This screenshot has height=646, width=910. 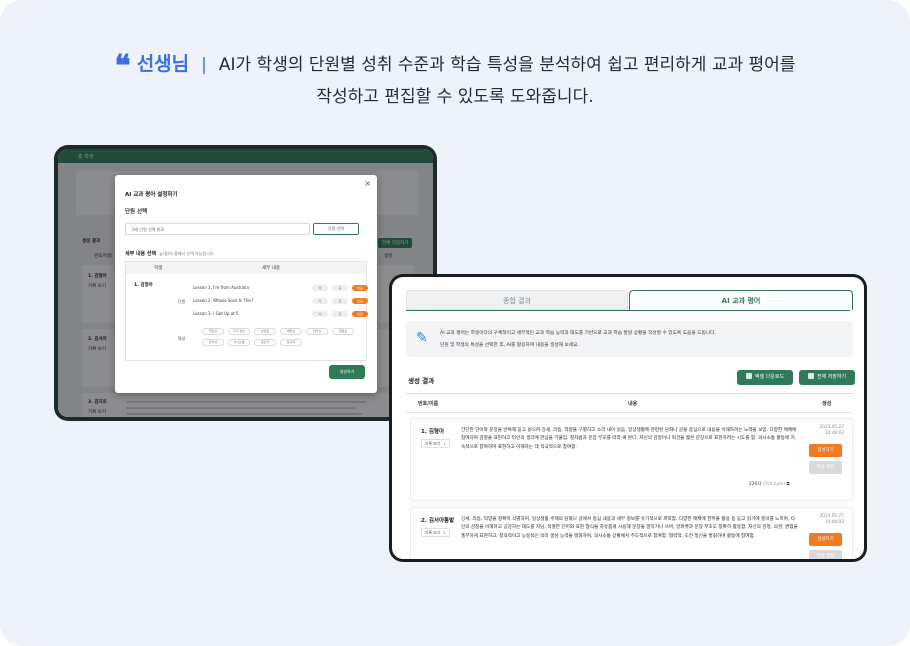 I want to click on col-detail: 세부 내용, so click(x=271, y=268).